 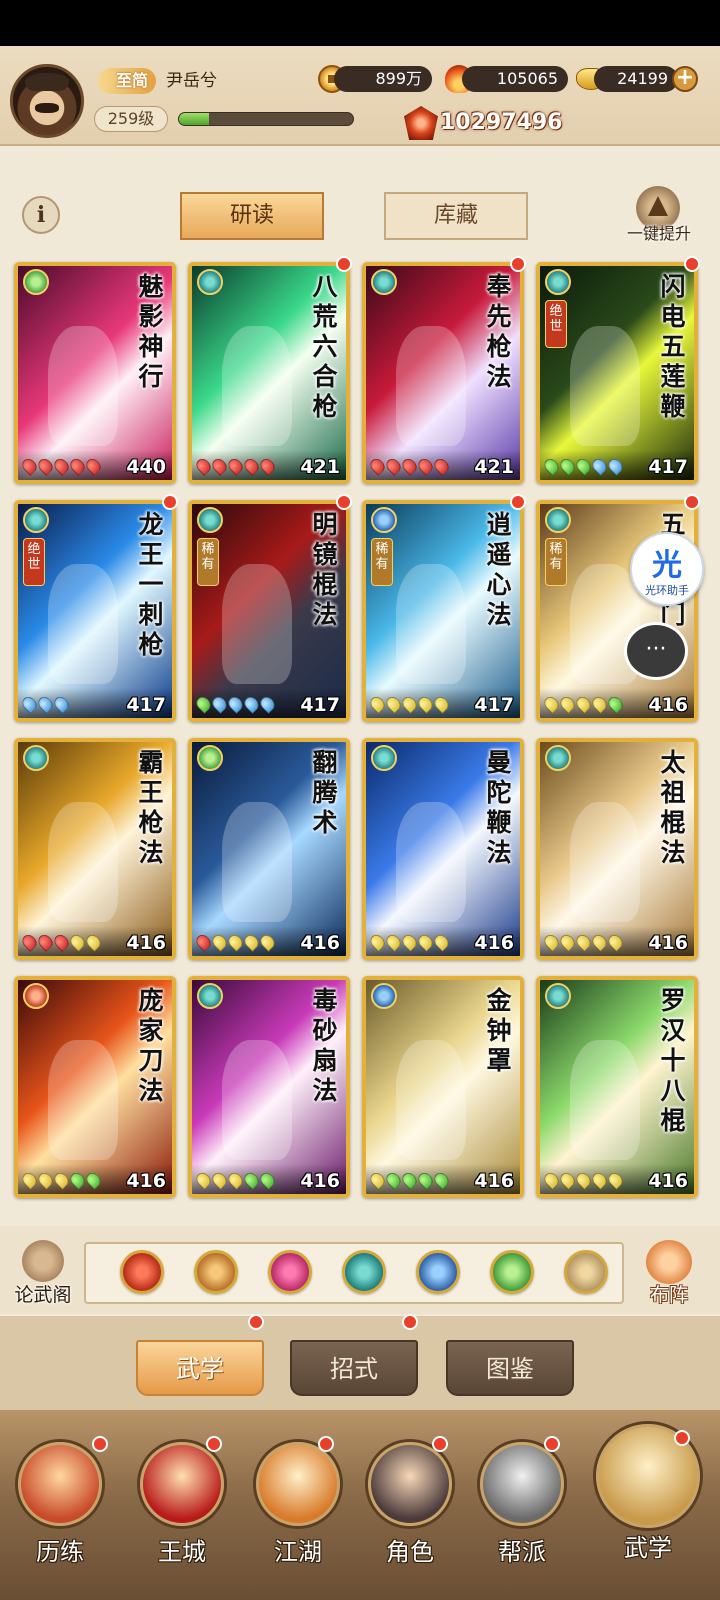 What do you see at coordinates (501, 122) in the screenshot?
I see `combat-power: 10297496` at bounding box center [501, 122].